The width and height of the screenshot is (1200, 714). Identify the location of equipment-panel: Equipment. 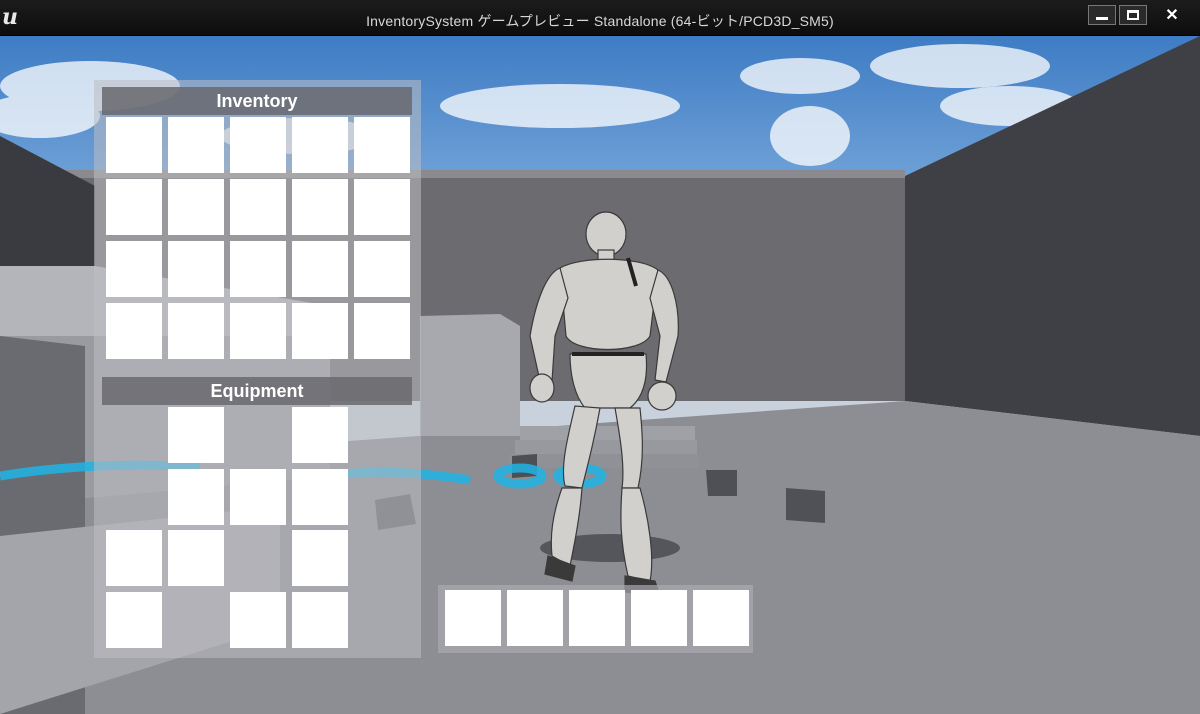
(257, 514).